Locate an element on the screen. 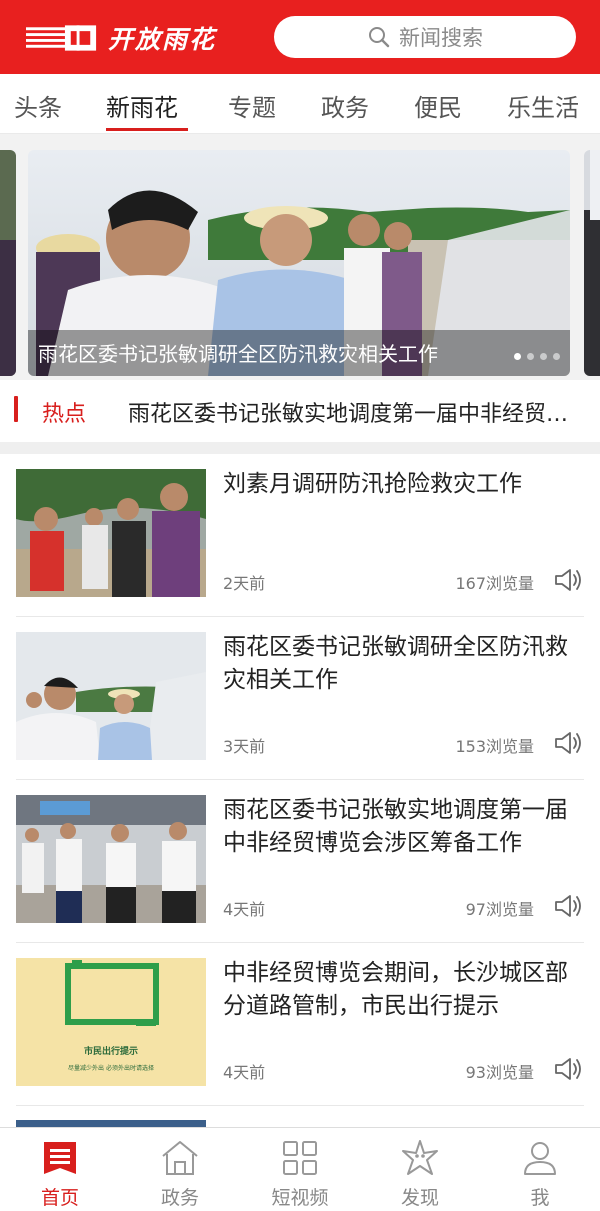  nav-discover: 发现 is located at coordinates (420, 1169).